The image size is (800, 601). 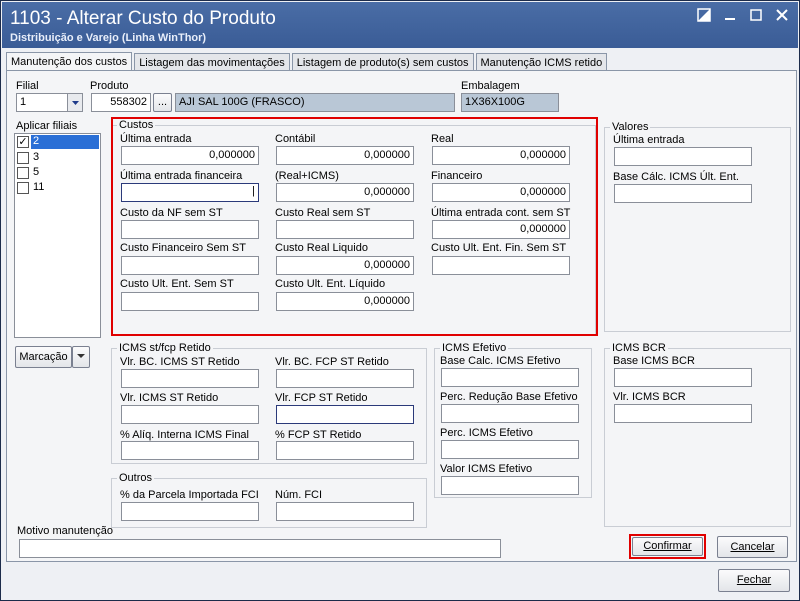 What do you see at coordinates (654, 361) in the screenshot?
I see `base-icms-bcr-label: Base ICMS BCR` at bounding box center [654, 361].